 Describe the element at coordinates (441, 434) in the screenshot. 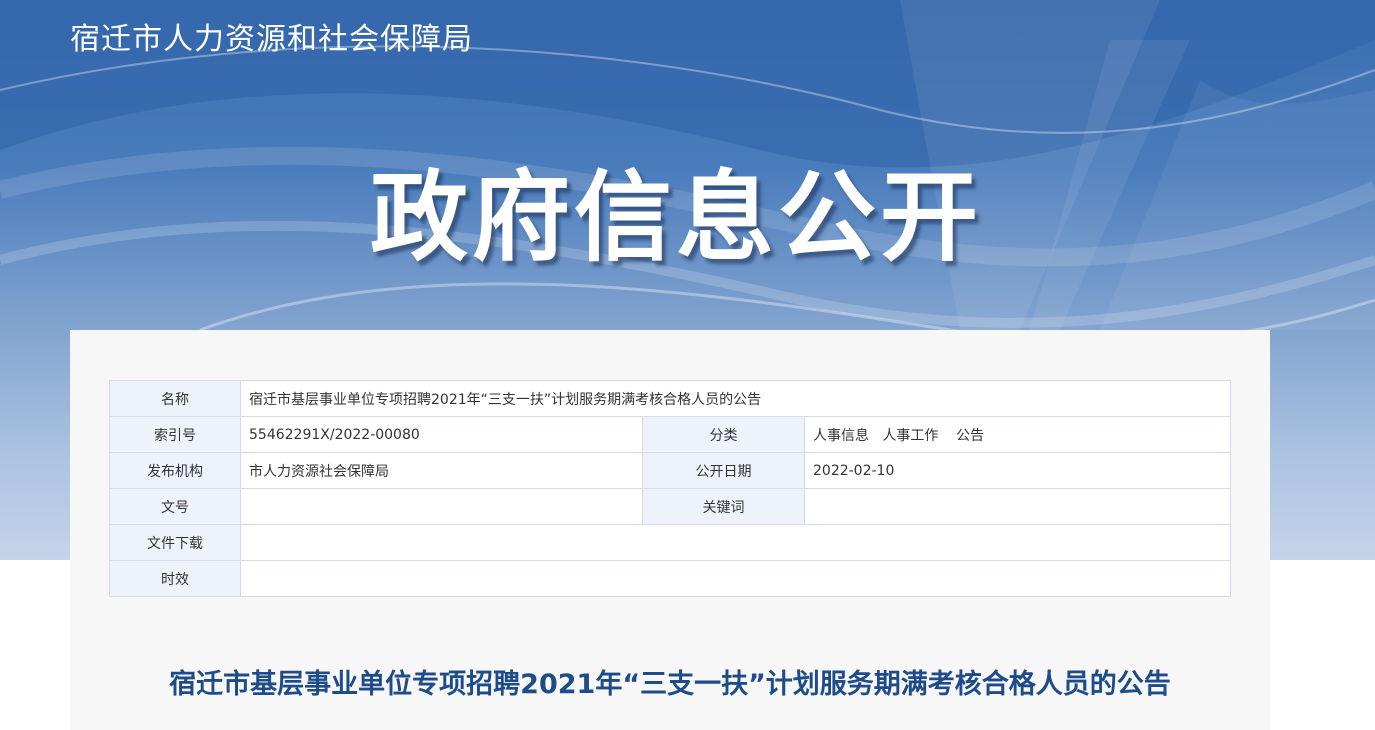

I see `index-value: 55462291X/2022-00080` at that location.